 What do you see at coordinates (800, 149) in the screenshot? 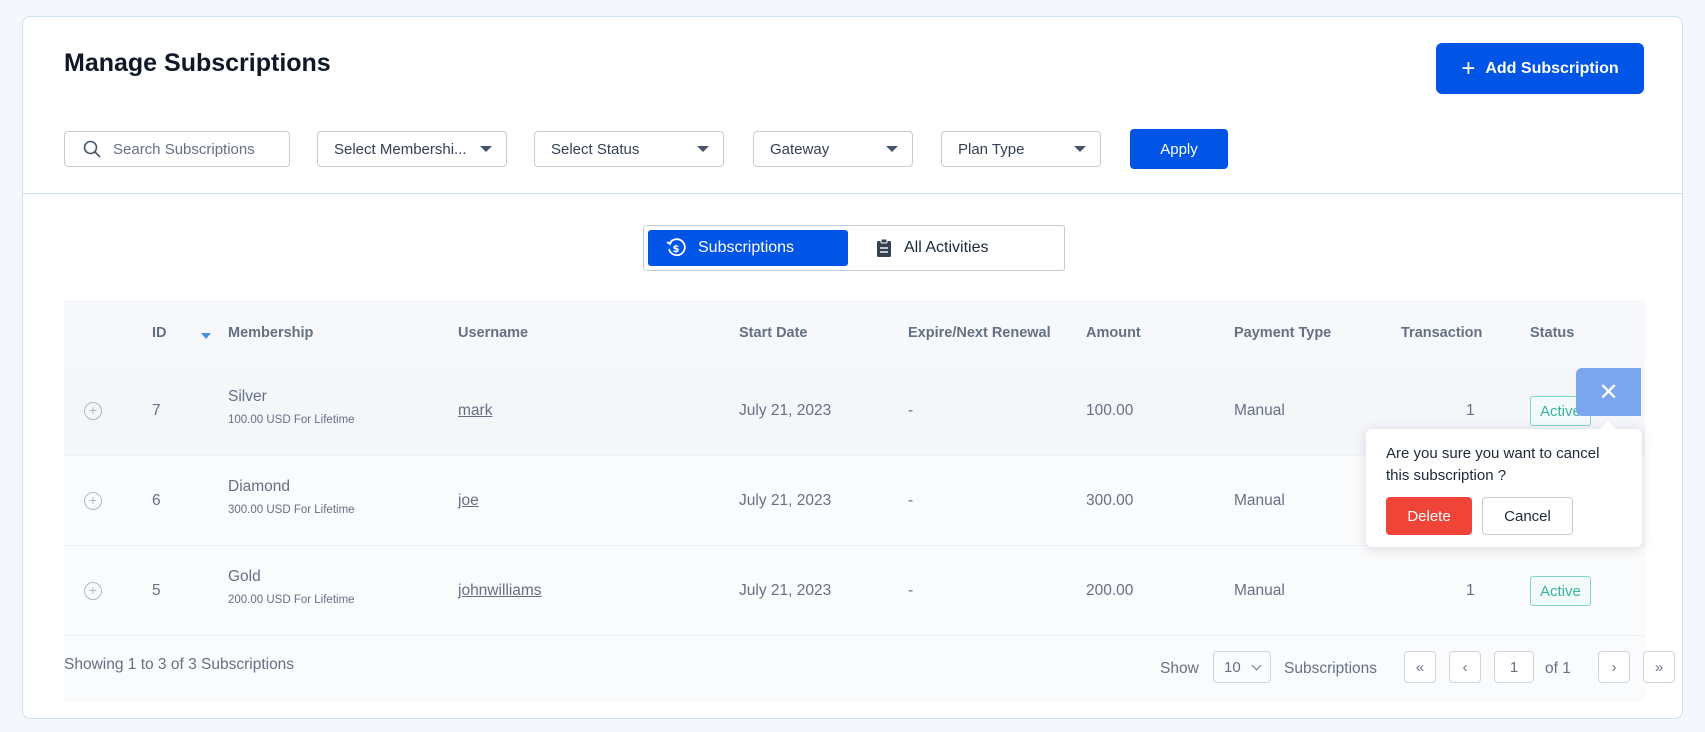
I see `gateway-select-value: Gateway` at bounding box center [800, 149].